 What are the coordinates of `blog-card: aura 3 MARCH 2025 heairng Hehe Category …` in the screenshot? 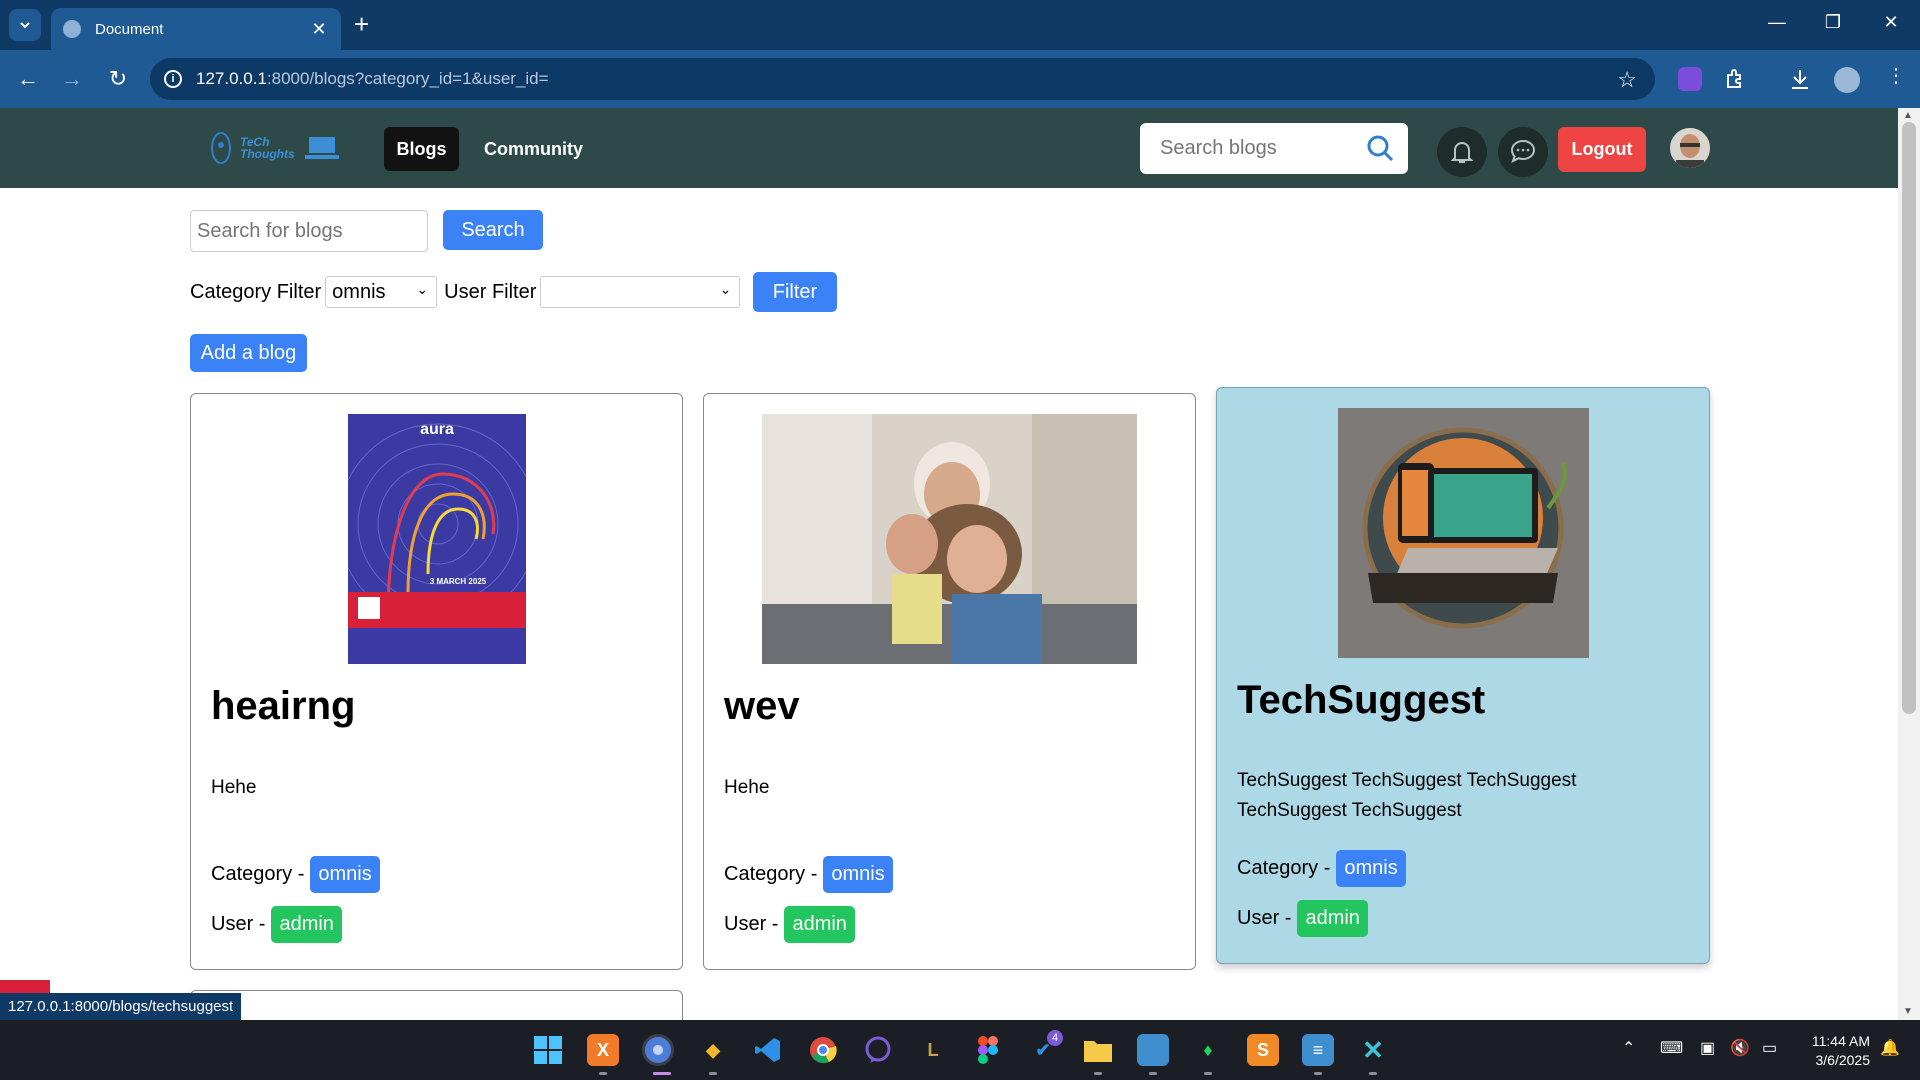 It's located at (436, 681).